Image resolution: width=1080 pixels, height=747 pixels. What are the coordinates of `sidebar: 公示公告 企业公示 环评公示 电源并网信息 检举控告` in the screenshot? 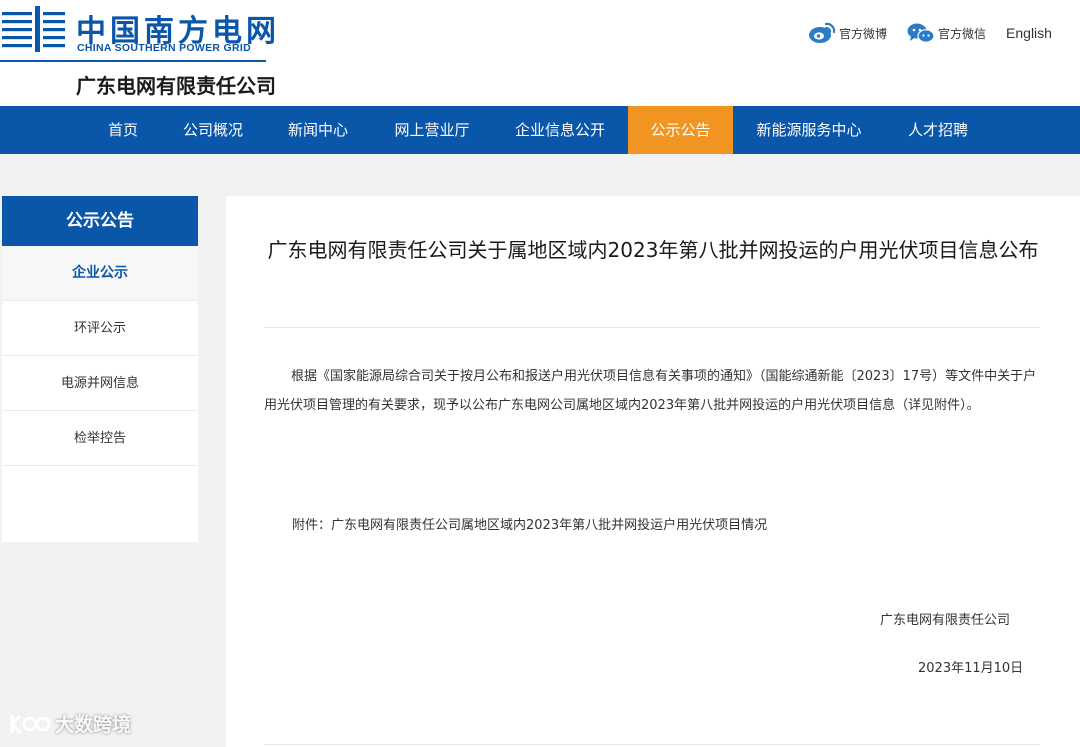 It's located at (100, 369).